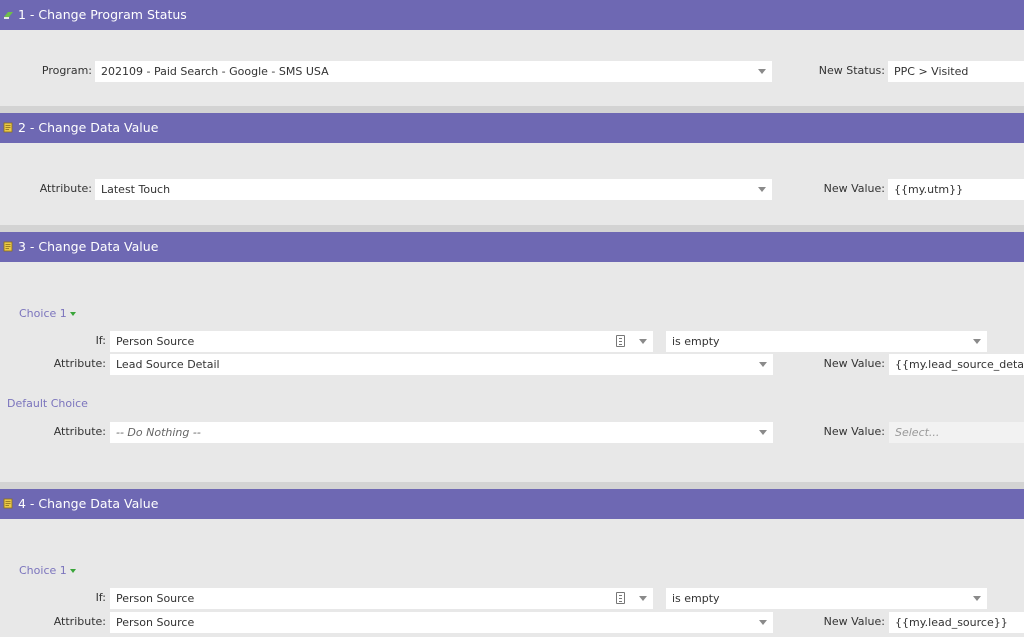  Describe the element at coordinates (512, 247) in the screenshot. I see `step-3-header: 3 - Change Data Value` at that location.